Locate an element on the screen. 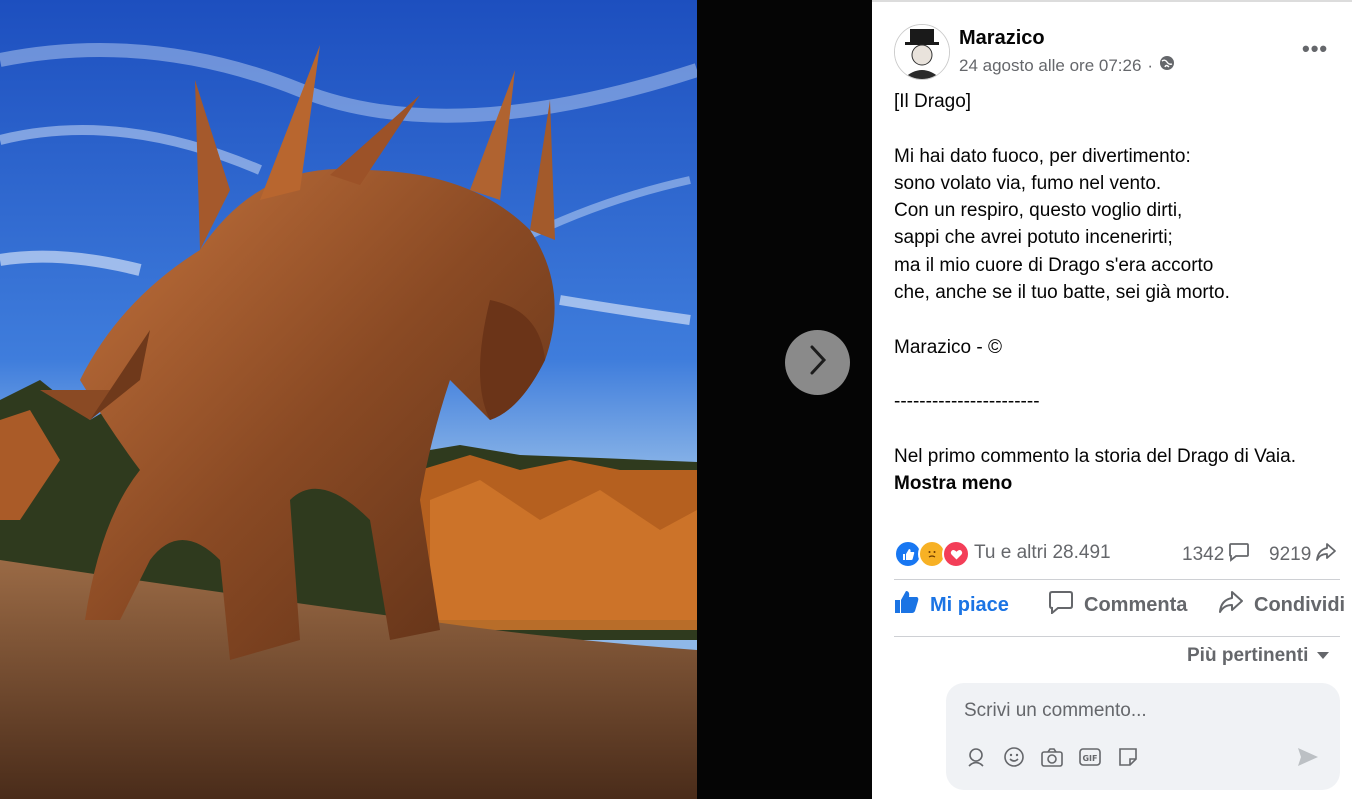  author-avatar is located at coordinates (922, 52).